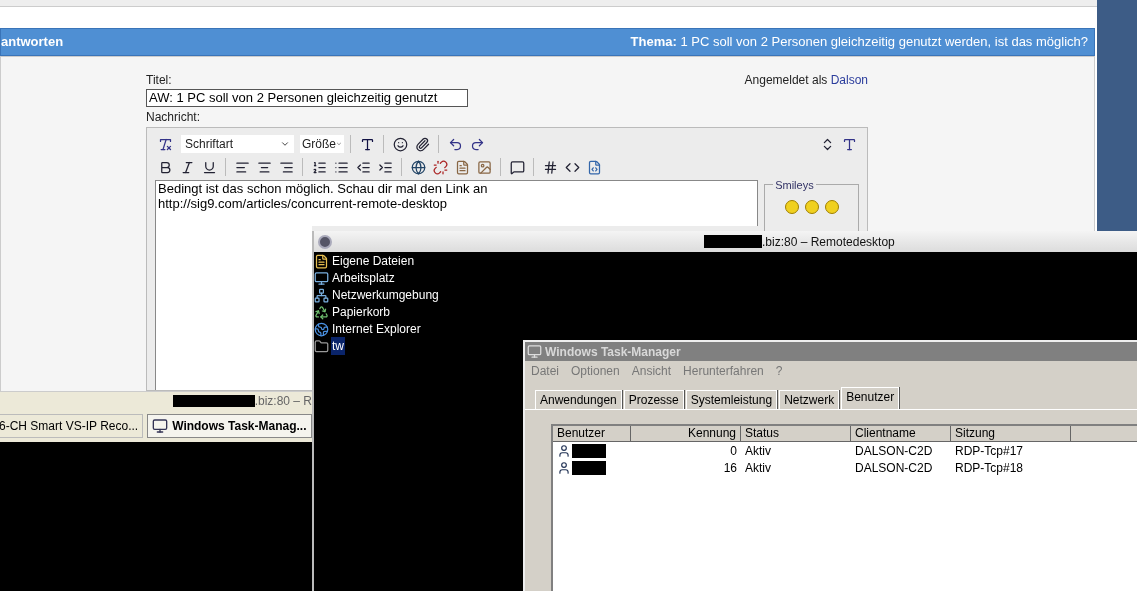  Describe the element at coordinates (174, 117) in the screenshot. I see `message-label: Nachricht:` at that location.